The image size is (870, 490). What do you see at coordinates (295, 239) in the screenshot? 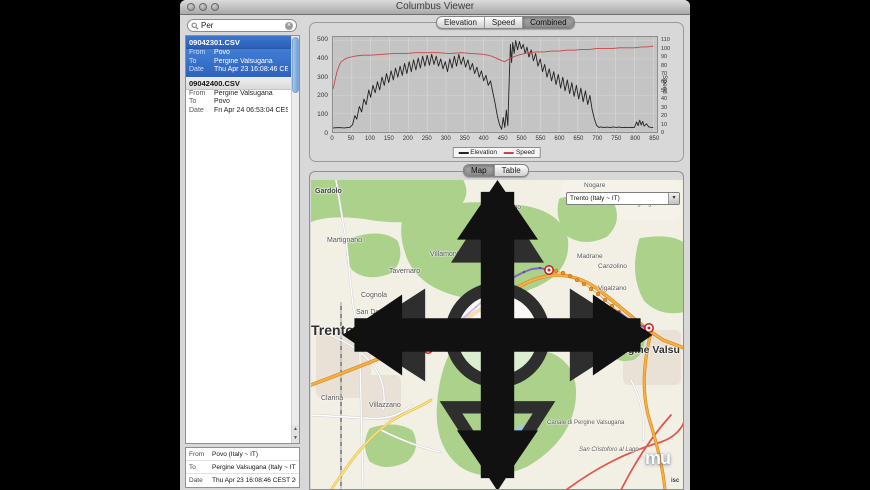
I see `list-scrollbar: ▲ ▼` at bounding box center [295, 239].